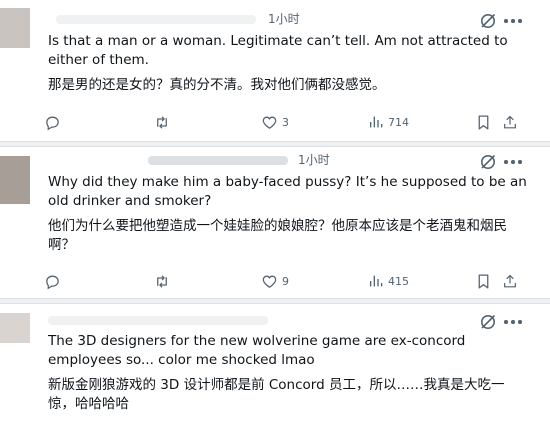 The image size is (550, 431). I want to click on view-count: 415, so click(398, 281).